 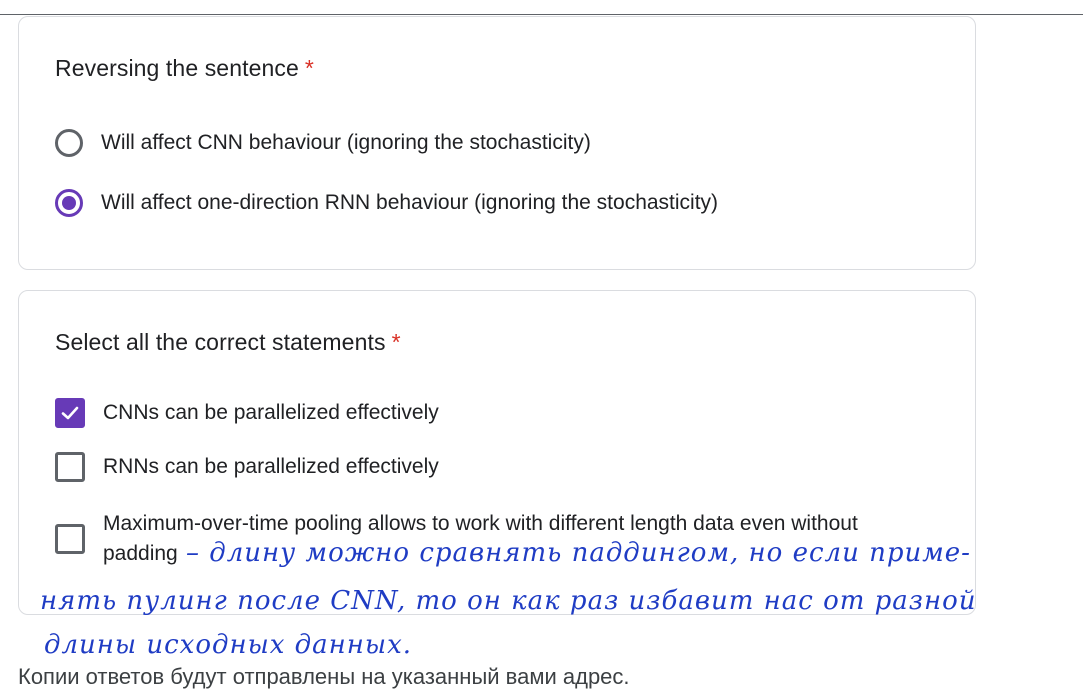 I want to click on question-title: Select all the correct statements *, so click(x=228, y=342).